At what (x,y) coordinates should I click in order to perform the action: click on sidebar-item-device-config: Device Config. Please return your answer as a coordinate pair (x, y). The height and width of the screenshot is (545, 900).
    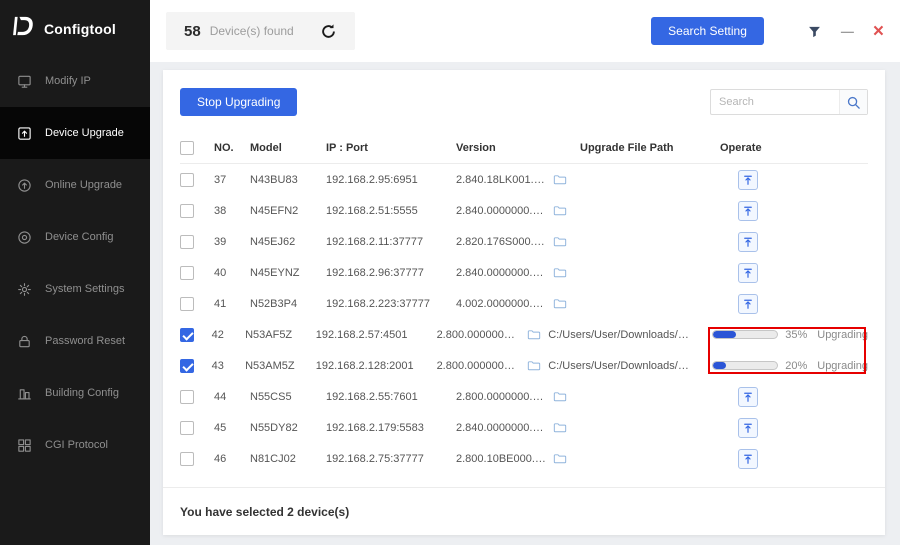
    Looking at the image, I should click on (75, 237).